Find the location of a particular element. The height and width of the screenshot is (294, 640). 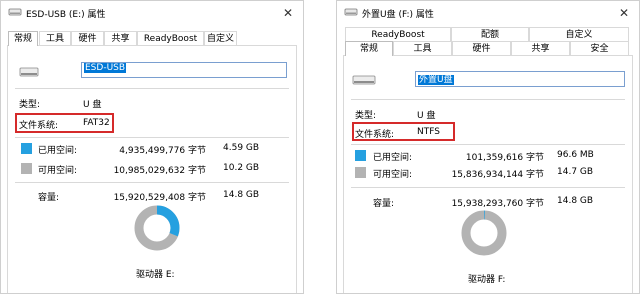

tab-bar-bottom: 常规 工具 硬件 共享 安全 is located at coordinates (488, 48).